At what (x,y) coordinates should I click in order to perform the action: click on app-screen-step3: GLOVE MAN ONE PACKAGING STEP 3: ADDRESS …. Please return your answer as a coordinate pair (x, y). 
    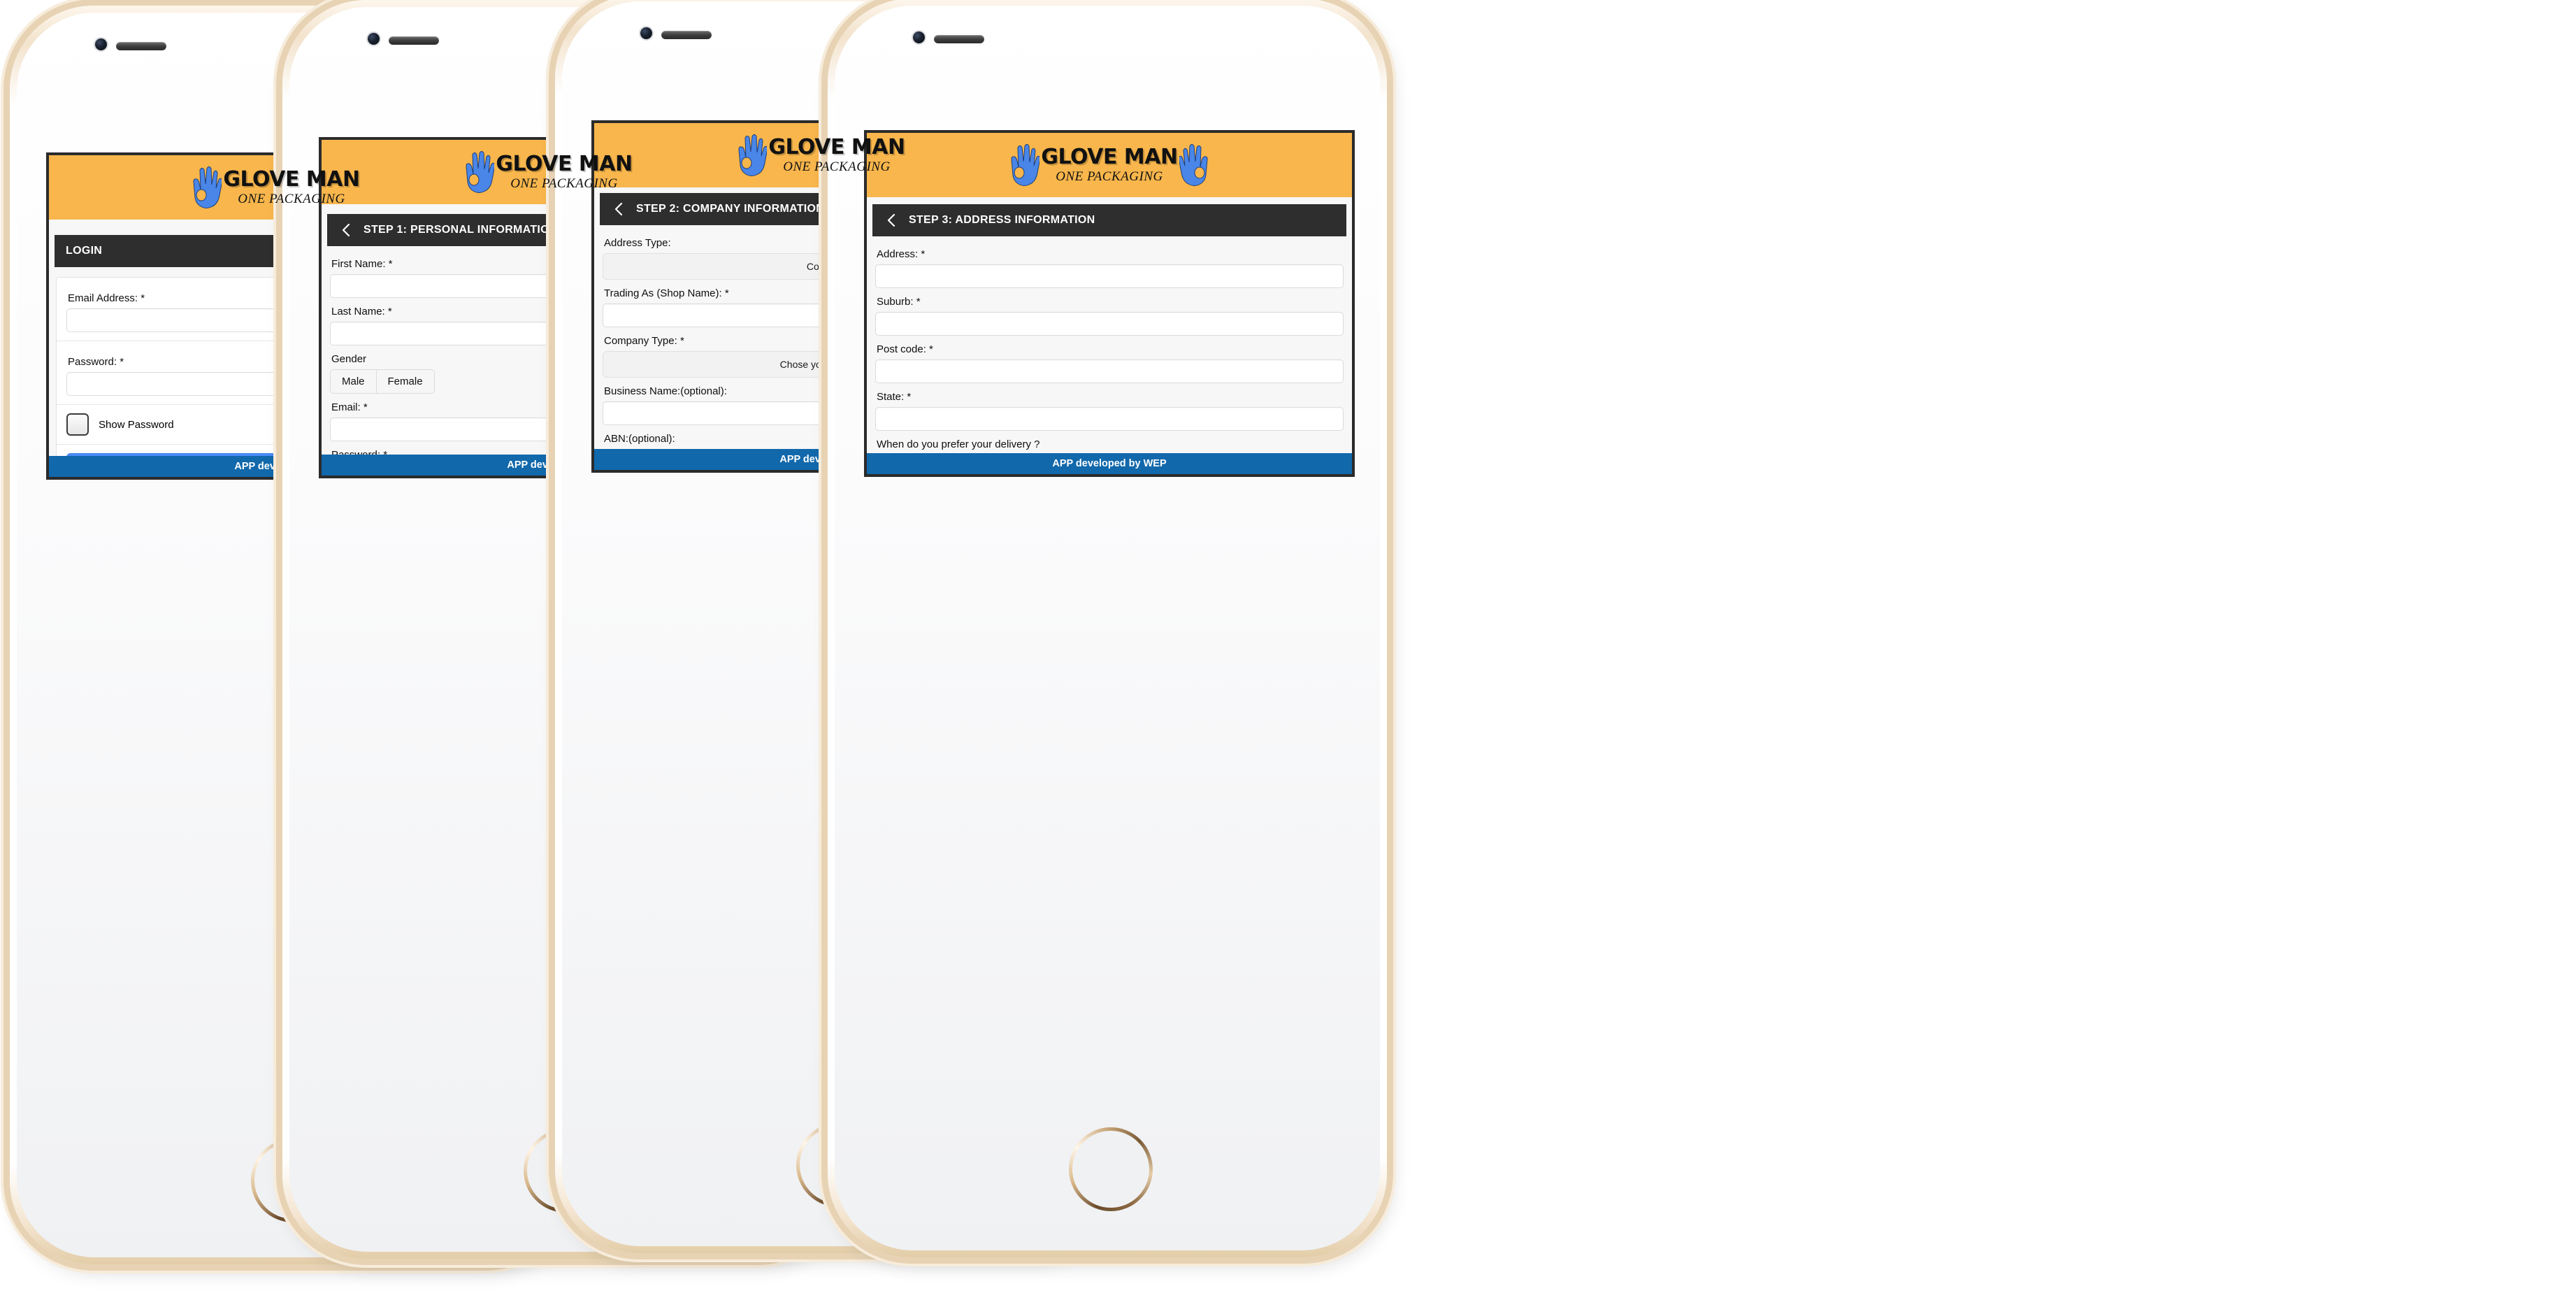
    Looking at the image, I should click on (1109, 303).